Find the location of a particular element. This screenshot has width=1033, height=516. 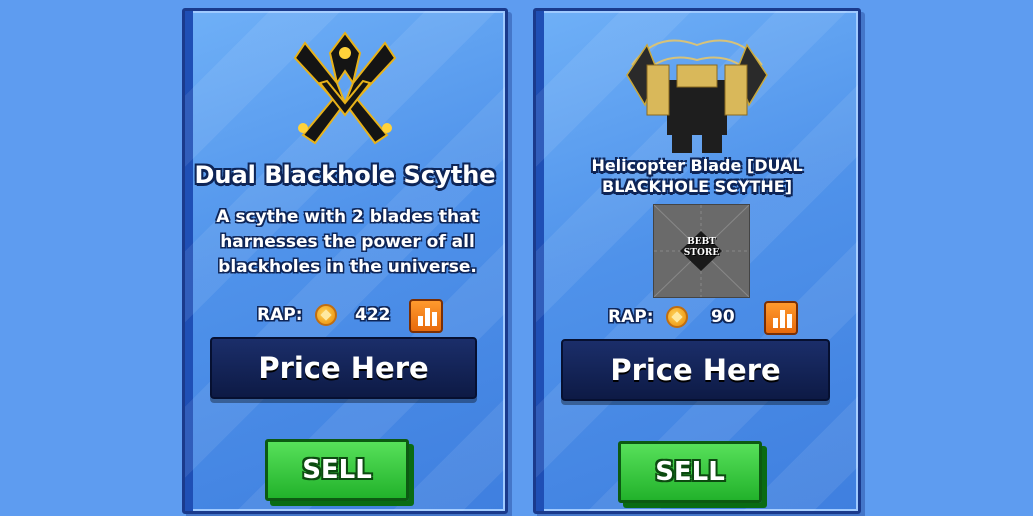

helicopter-blade-icon is located at coordinates (697, 96).